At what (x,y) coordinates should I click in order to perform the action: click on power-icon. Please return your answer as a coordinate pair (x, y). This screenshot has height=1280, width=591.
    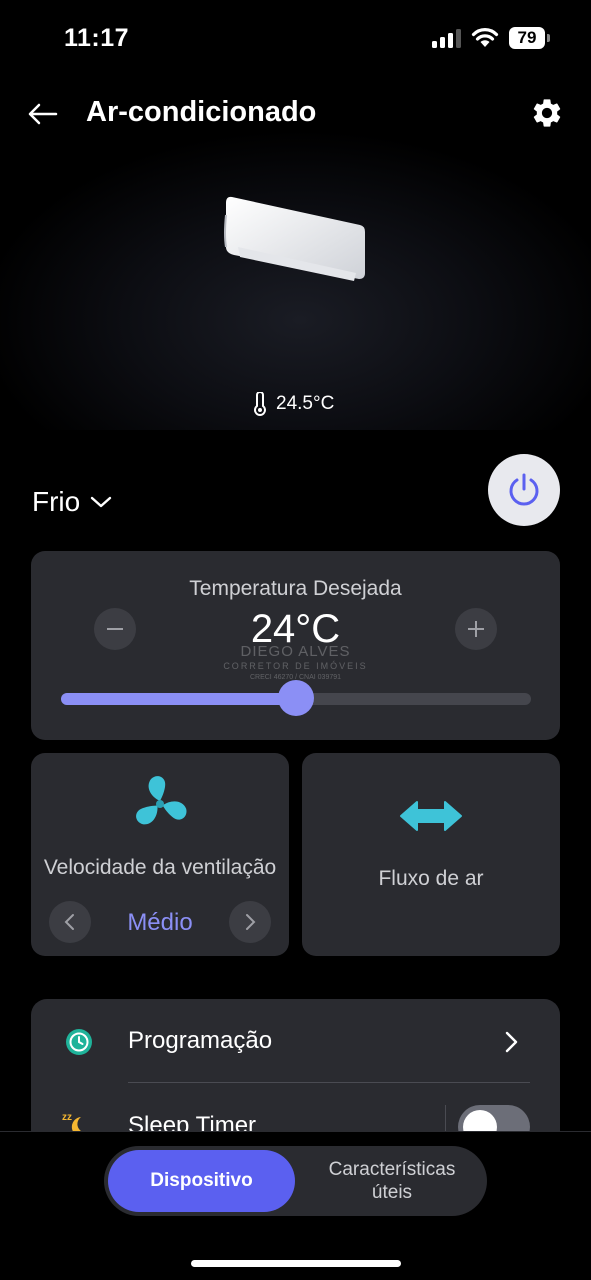
    Looking at the image, I should click on (524, 489).